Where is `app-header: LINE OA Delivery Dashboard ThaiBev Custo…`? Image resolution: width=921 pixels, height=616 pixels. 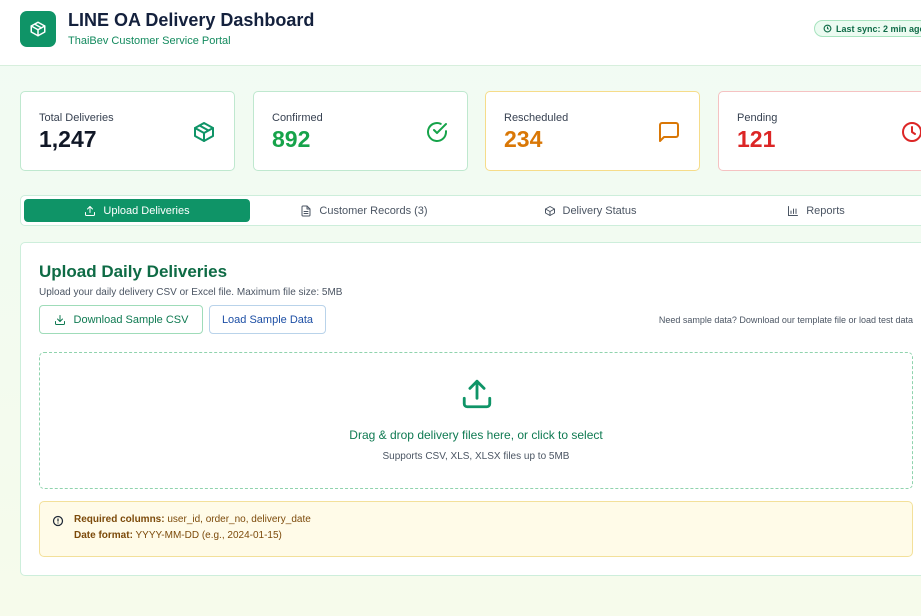 app-header: LINE OA Delivery Dashboard ThaiBev Custo… is located at coordinates (460, 33).